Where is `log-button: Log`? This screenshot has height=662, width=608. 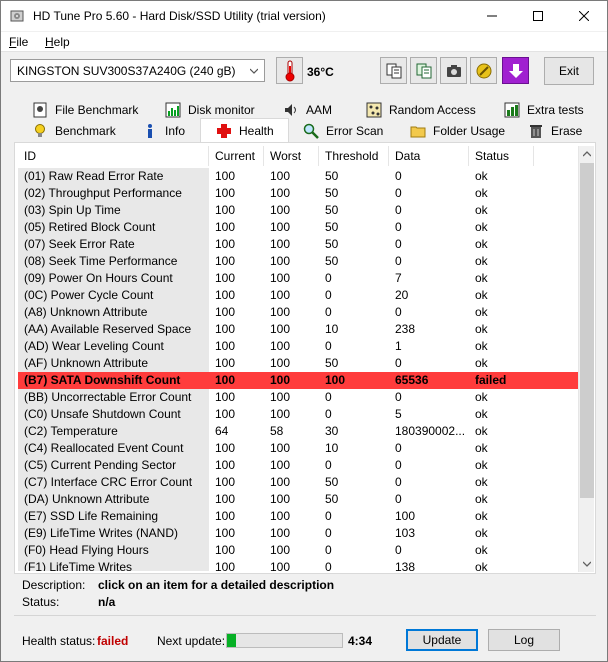
log-button: Log is located at coordinates (524, 640).